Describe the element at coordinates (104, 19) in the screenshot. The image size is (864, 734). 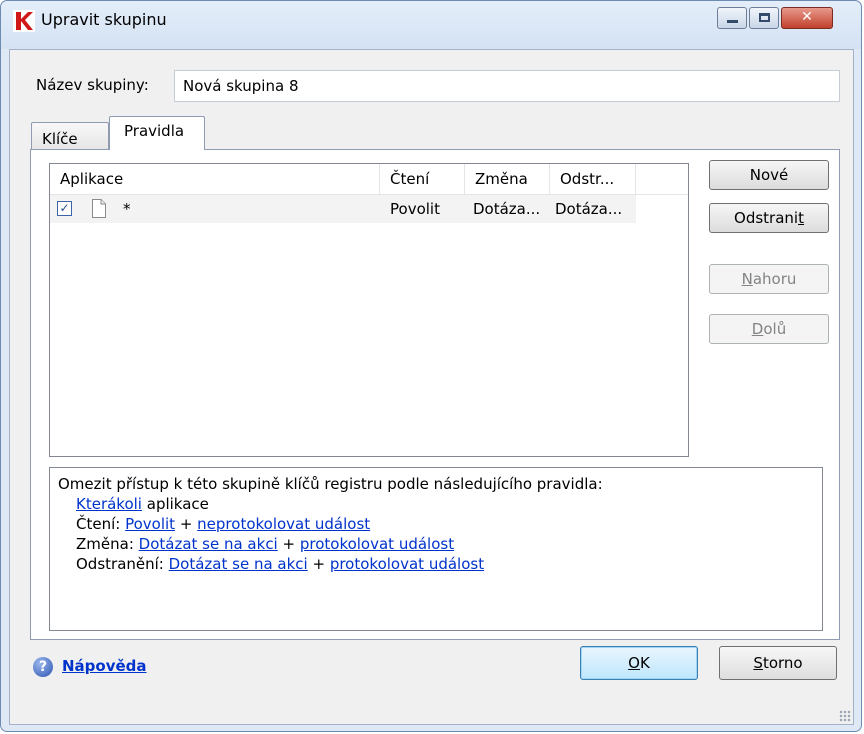
I see `window-title: Upravit skupinu` at that location.